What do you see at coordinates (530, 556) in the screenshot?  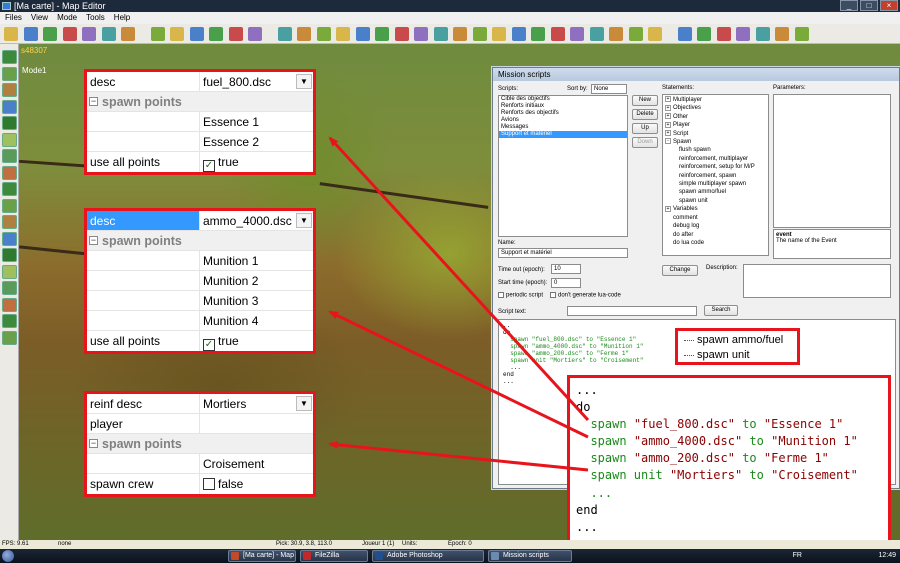 I see `taskbar-button: Mission scripts` at bounding box center [530, 556].